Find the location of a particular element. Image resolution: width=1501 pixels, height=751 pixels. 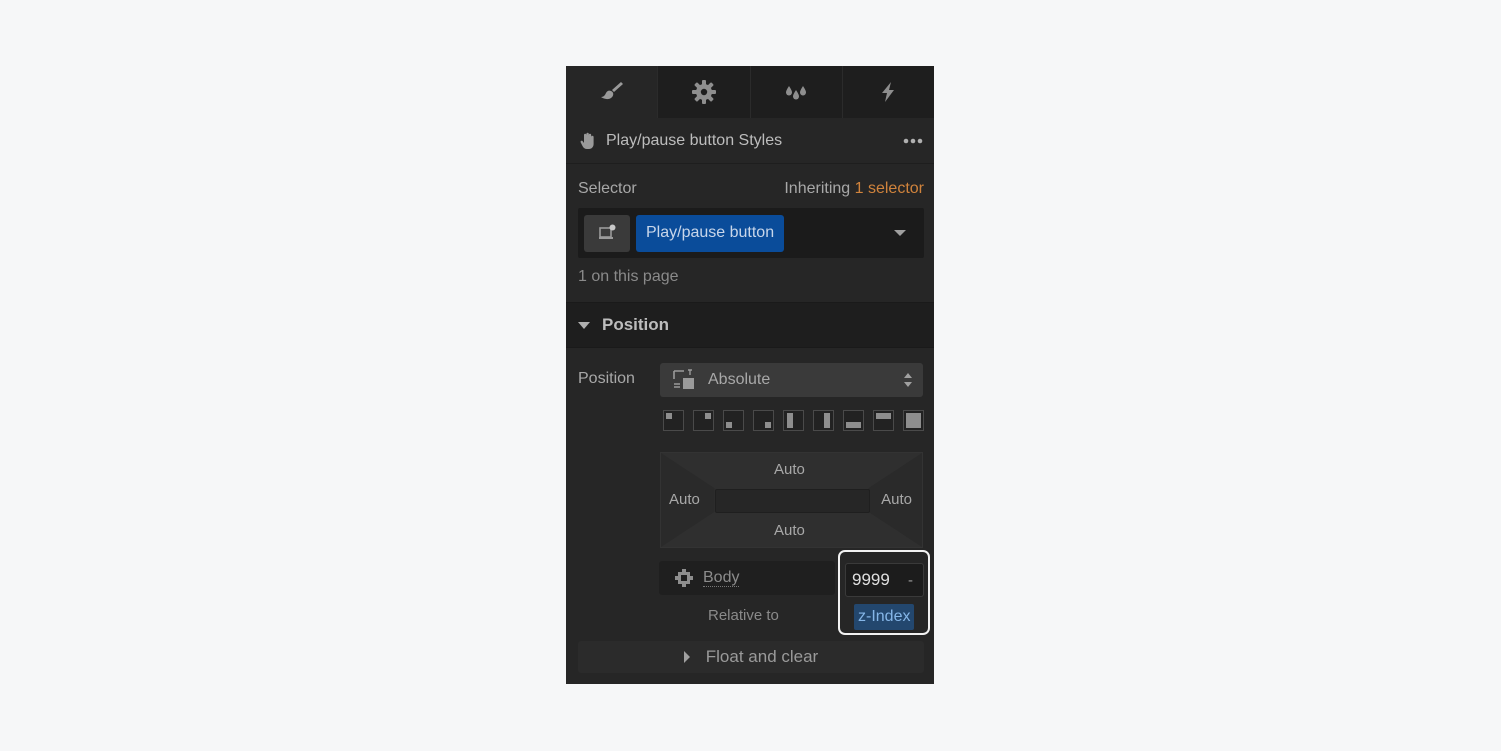

hand-pointer-icon is located at coordinates (587, 140).